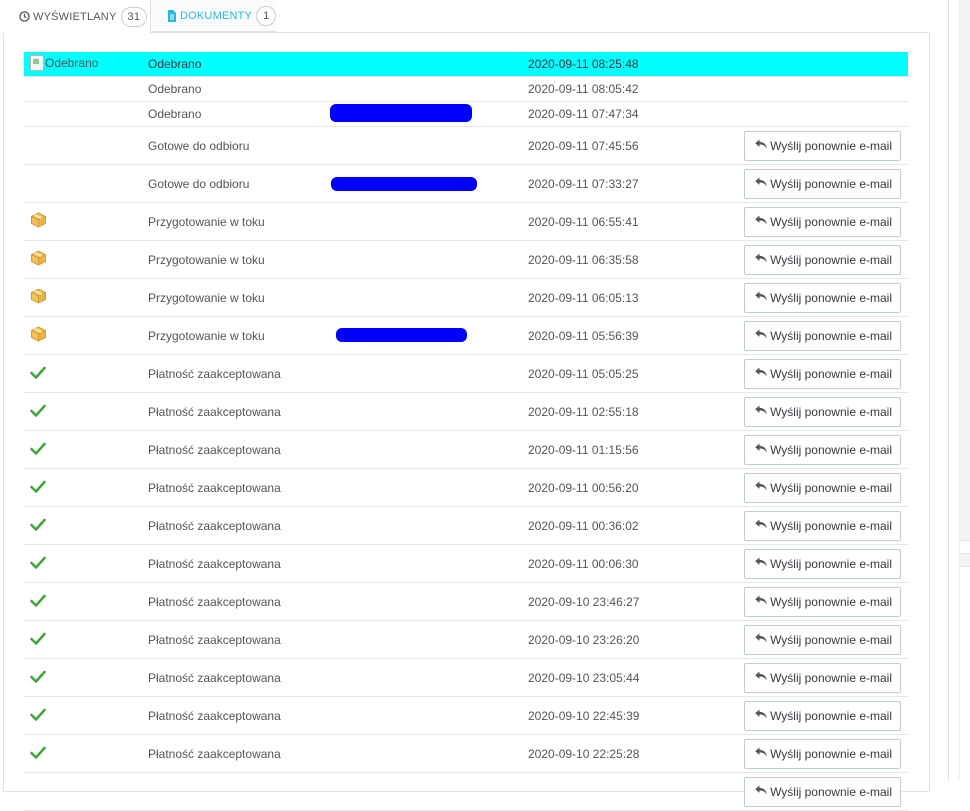  What do you see at coordinates (628, 411) in the screenshot?
I see `state-date: 2020-09-11 02:55:18` at bounding box center [628, 411].